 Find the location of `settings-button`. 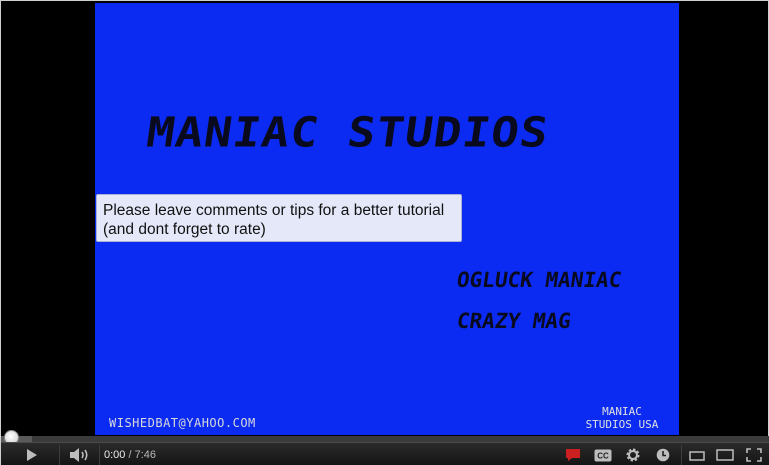

settings-button is located at coordinates (633, 454).